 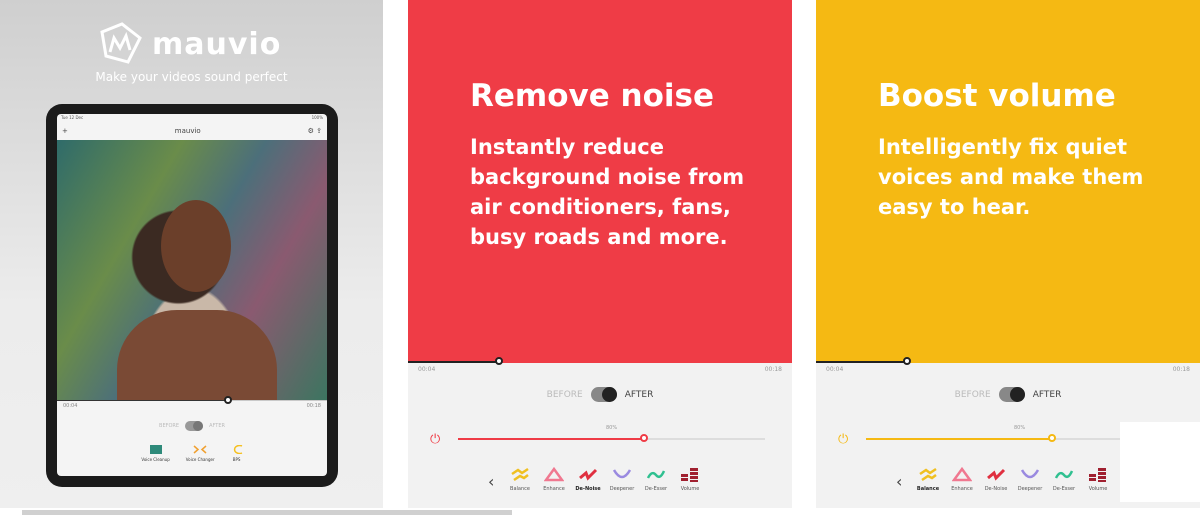 What do you see at coordinates (554, 474) in the screenshot?
I see `enhance-icon` at bounding box center [554, 474].